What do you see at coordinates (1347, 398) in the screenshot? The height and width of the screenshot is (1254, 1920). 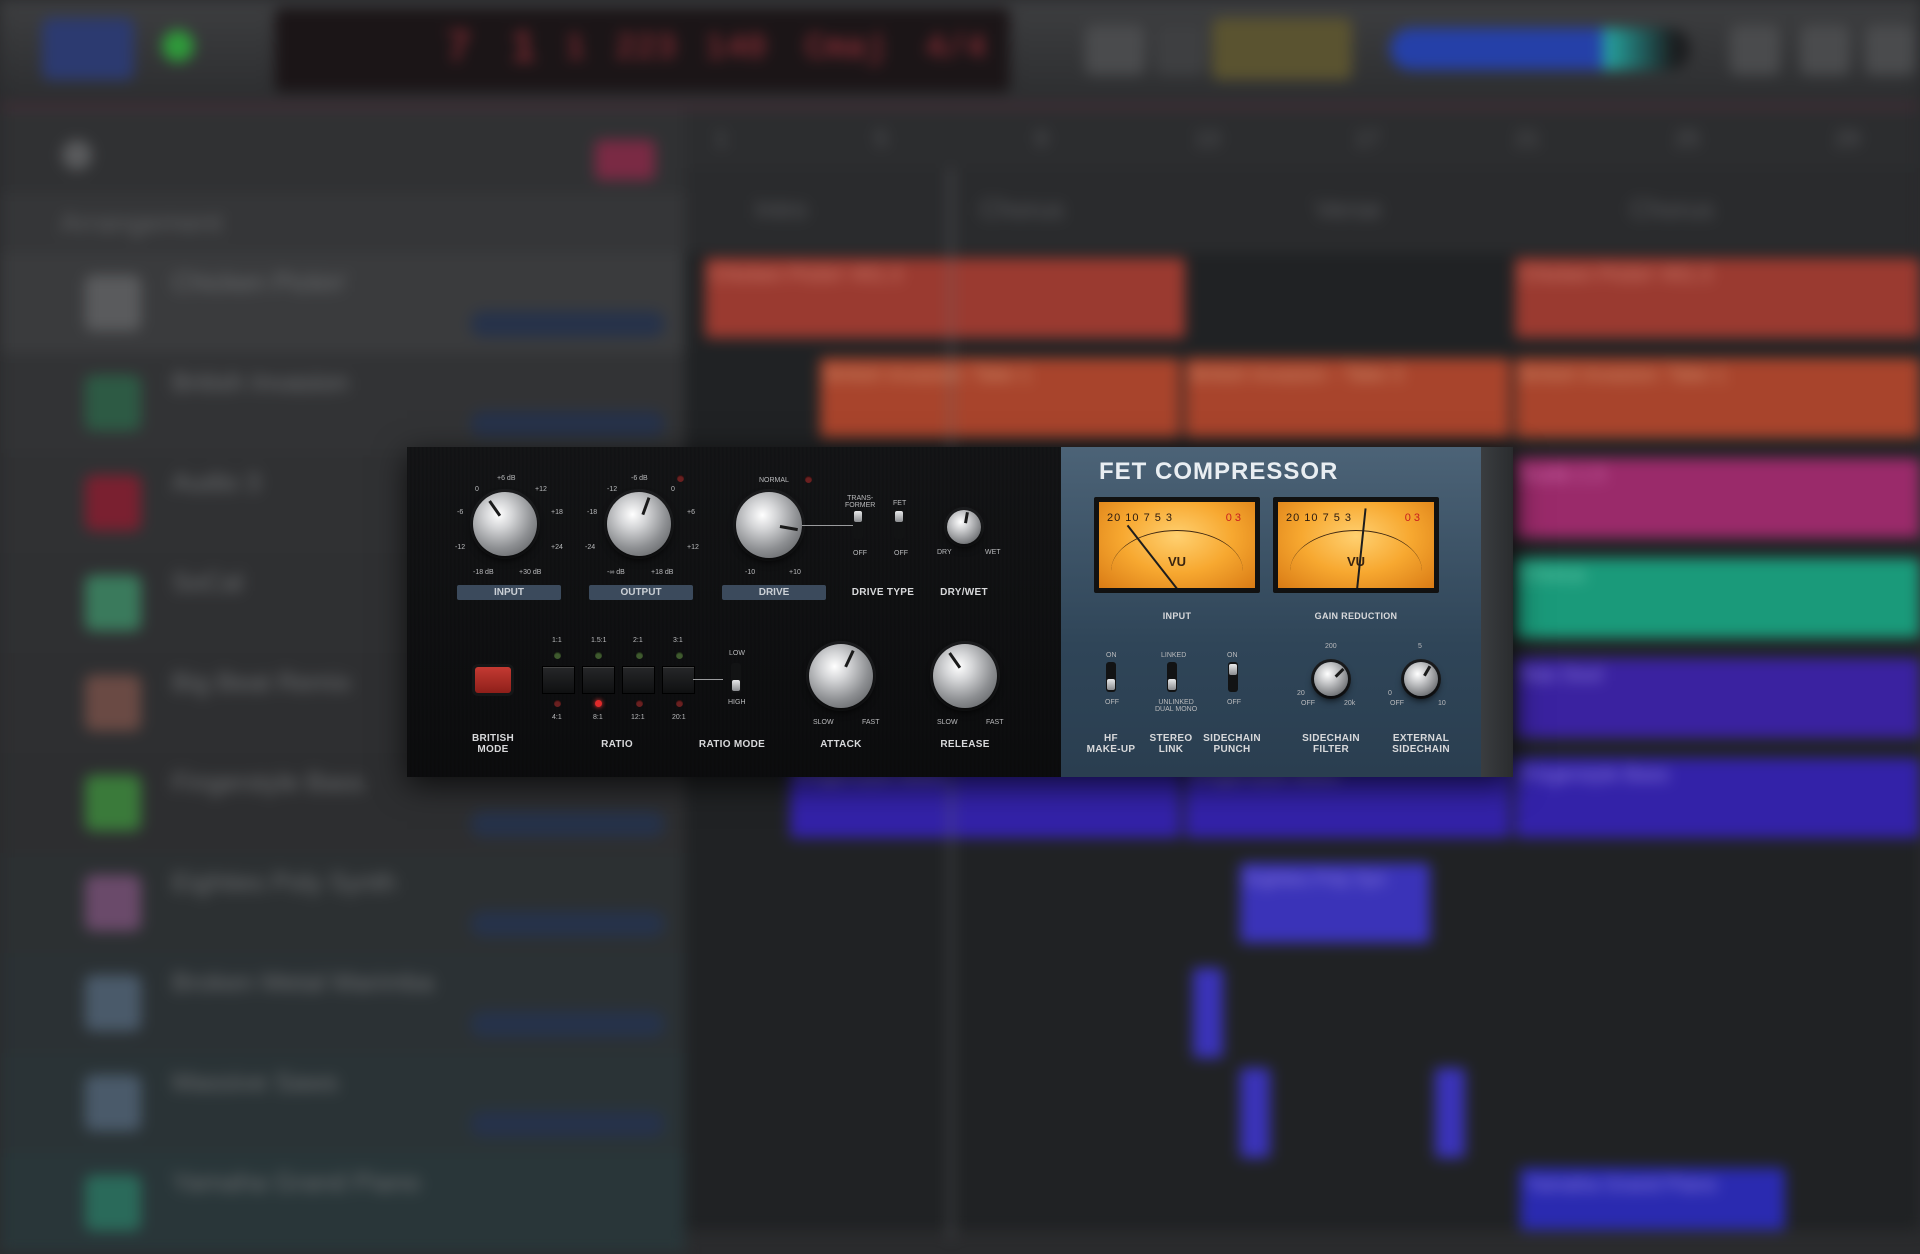 I see `audio-region: British Invasion - Take 3` at bounding box center [1347, 398].